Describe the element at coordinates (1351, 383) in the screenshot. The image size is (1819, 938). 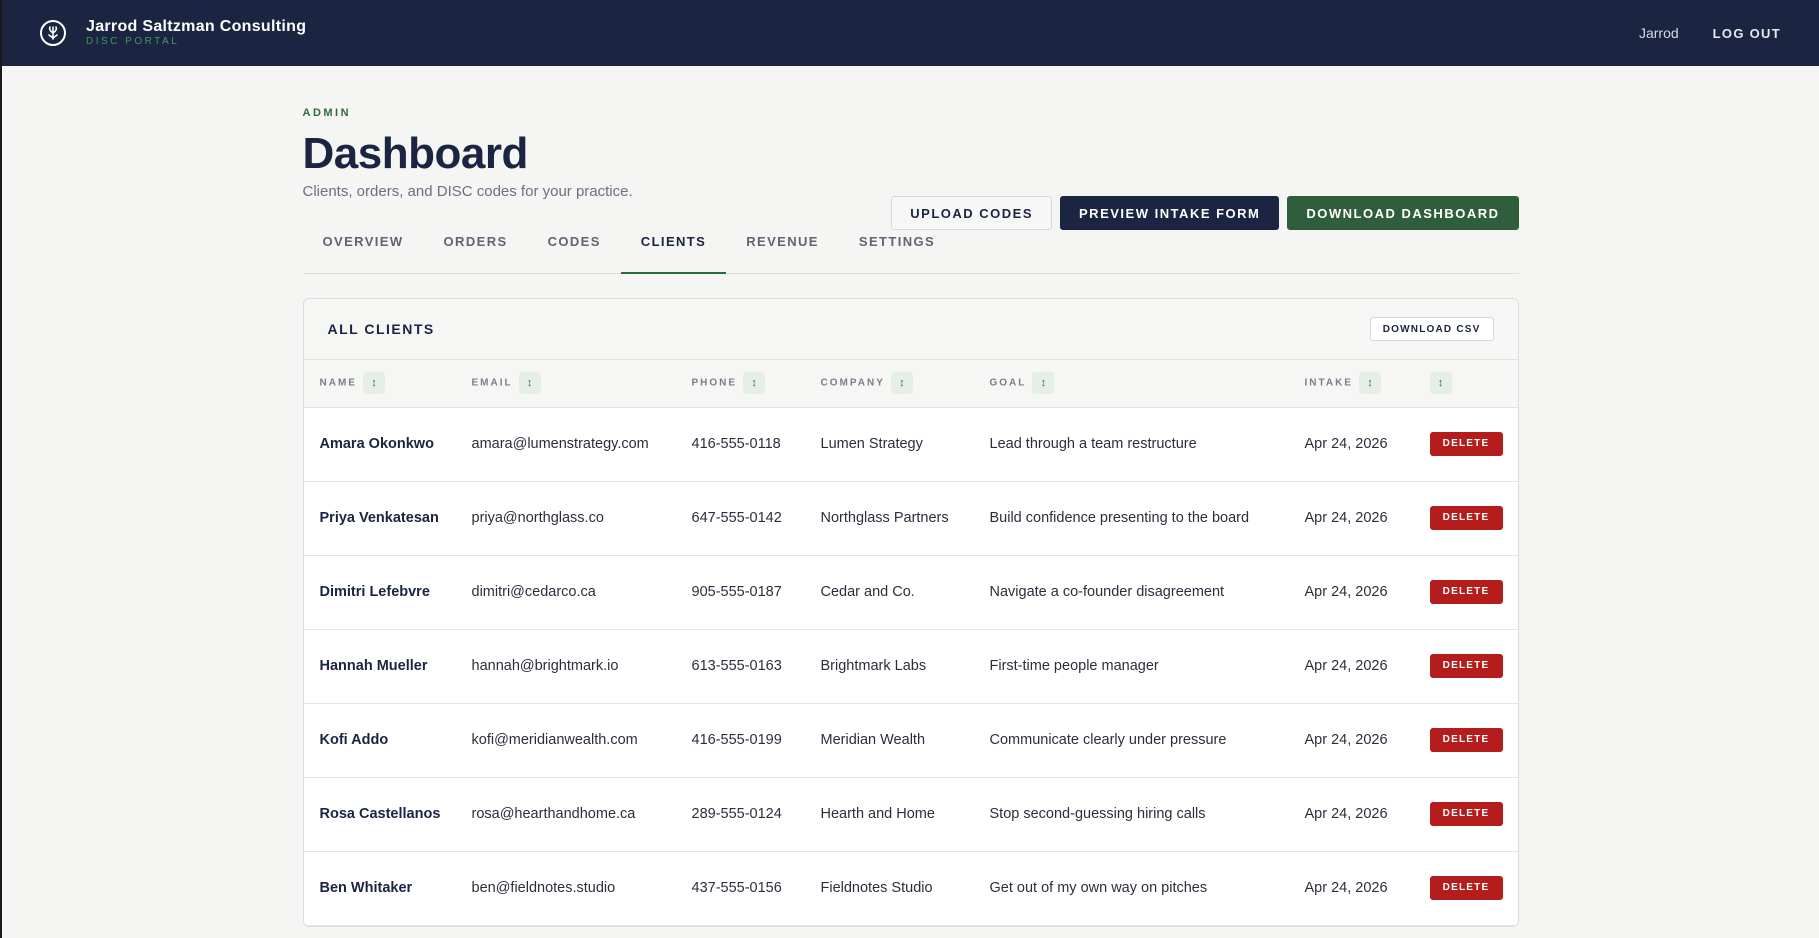
I see `column-header-intake: INTAKE ↕` at that location.